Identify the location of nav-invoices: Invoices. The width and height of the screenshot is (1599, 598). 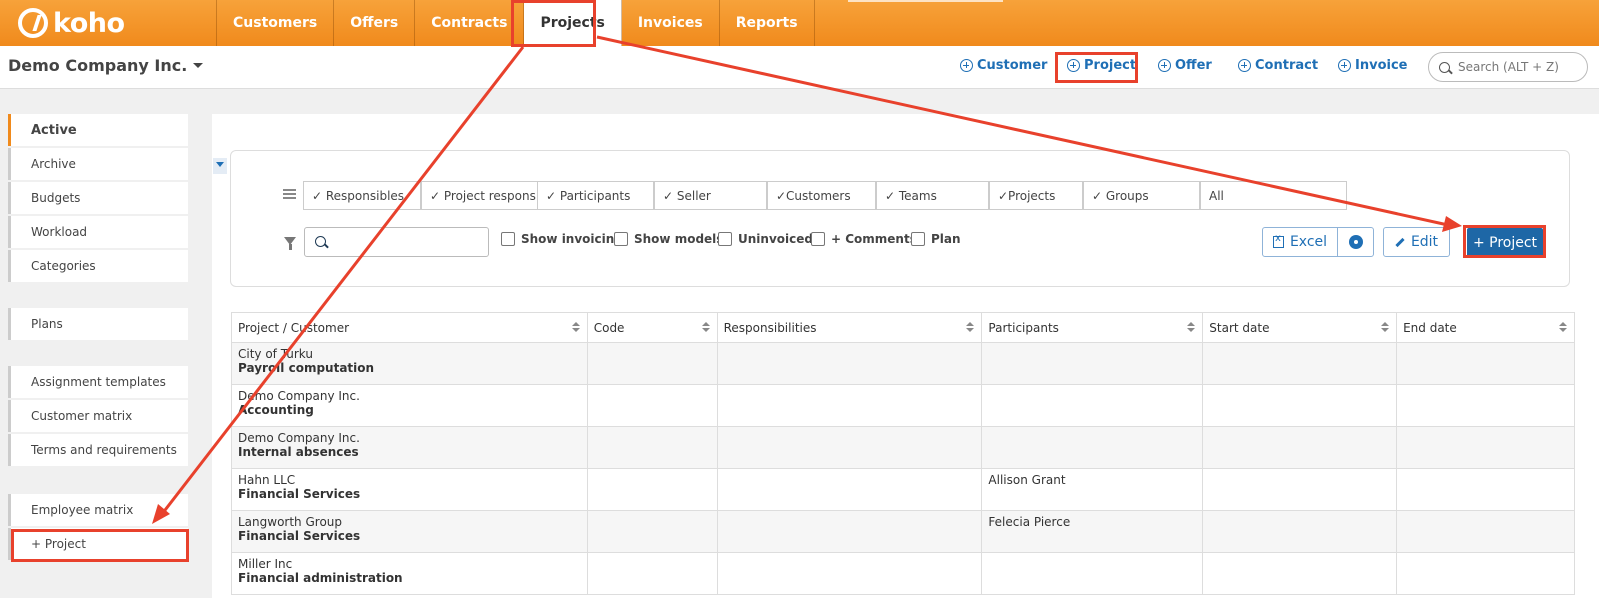
(671, 23).